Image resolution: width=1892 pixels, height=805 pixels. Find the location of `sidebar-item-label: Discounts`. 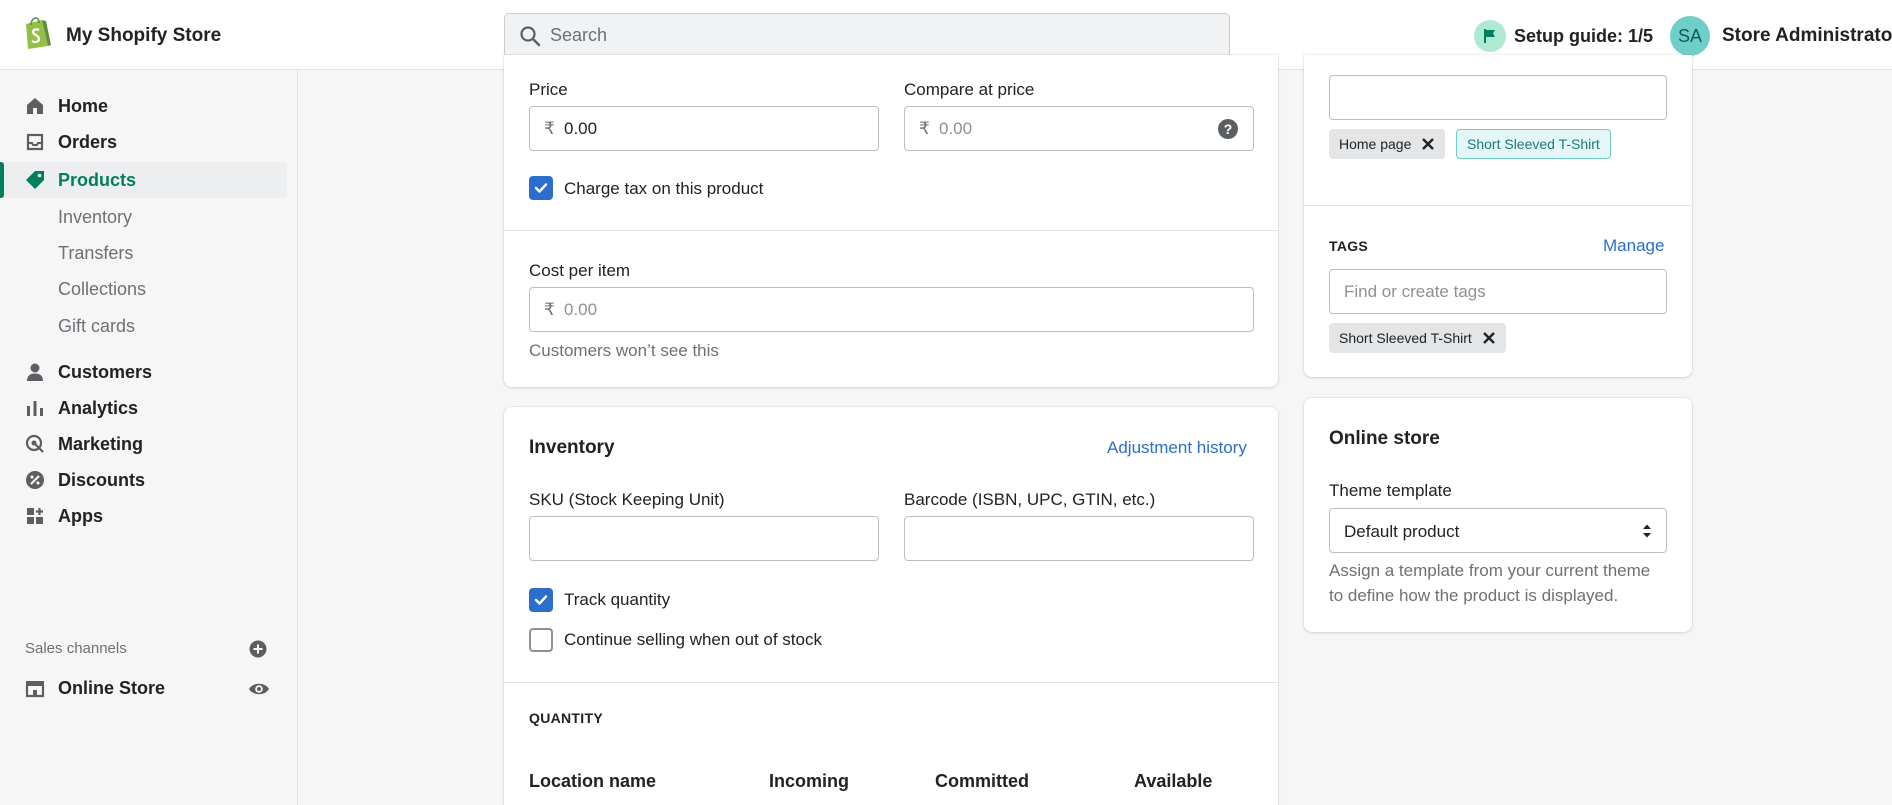

sidebar-item-label: Discounts is located at coordinates (102, 479).